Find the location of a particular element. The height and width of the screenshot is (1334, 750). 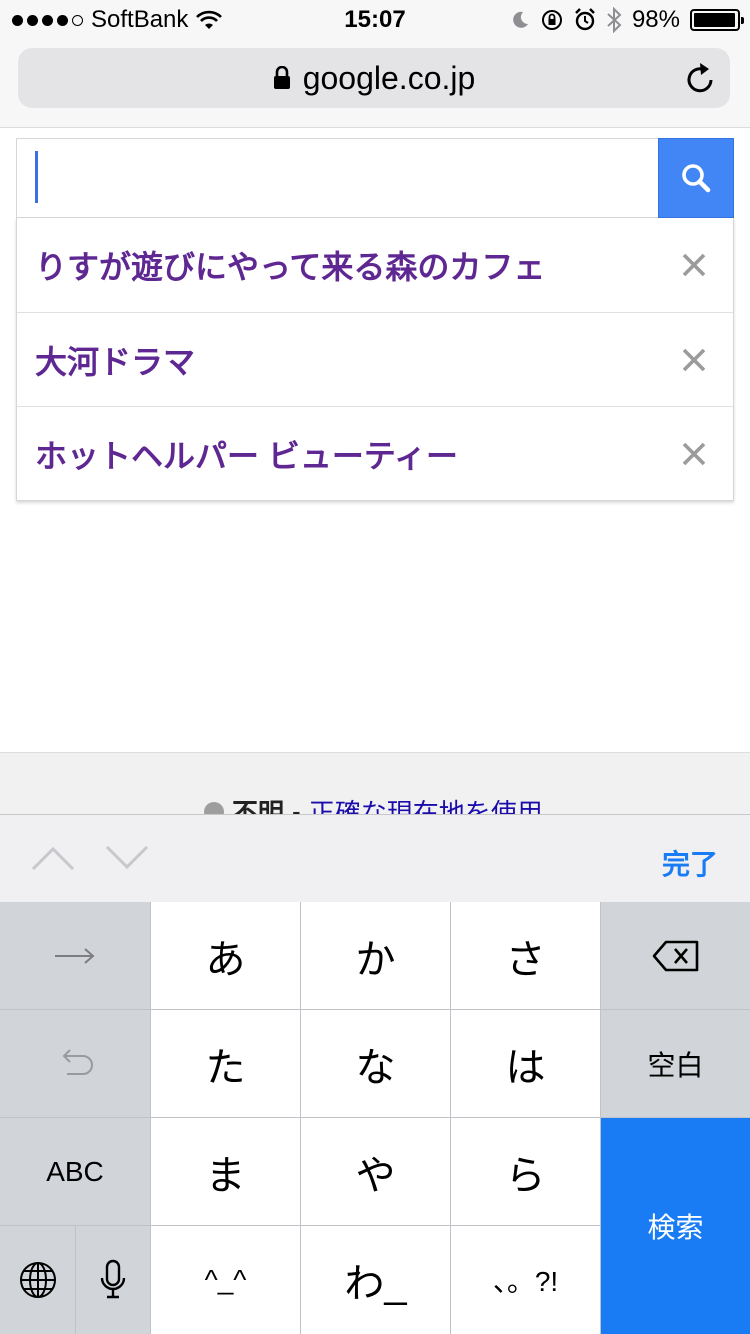

suggestion-item: 大河ドラマ is located at coordinates (375, 359).